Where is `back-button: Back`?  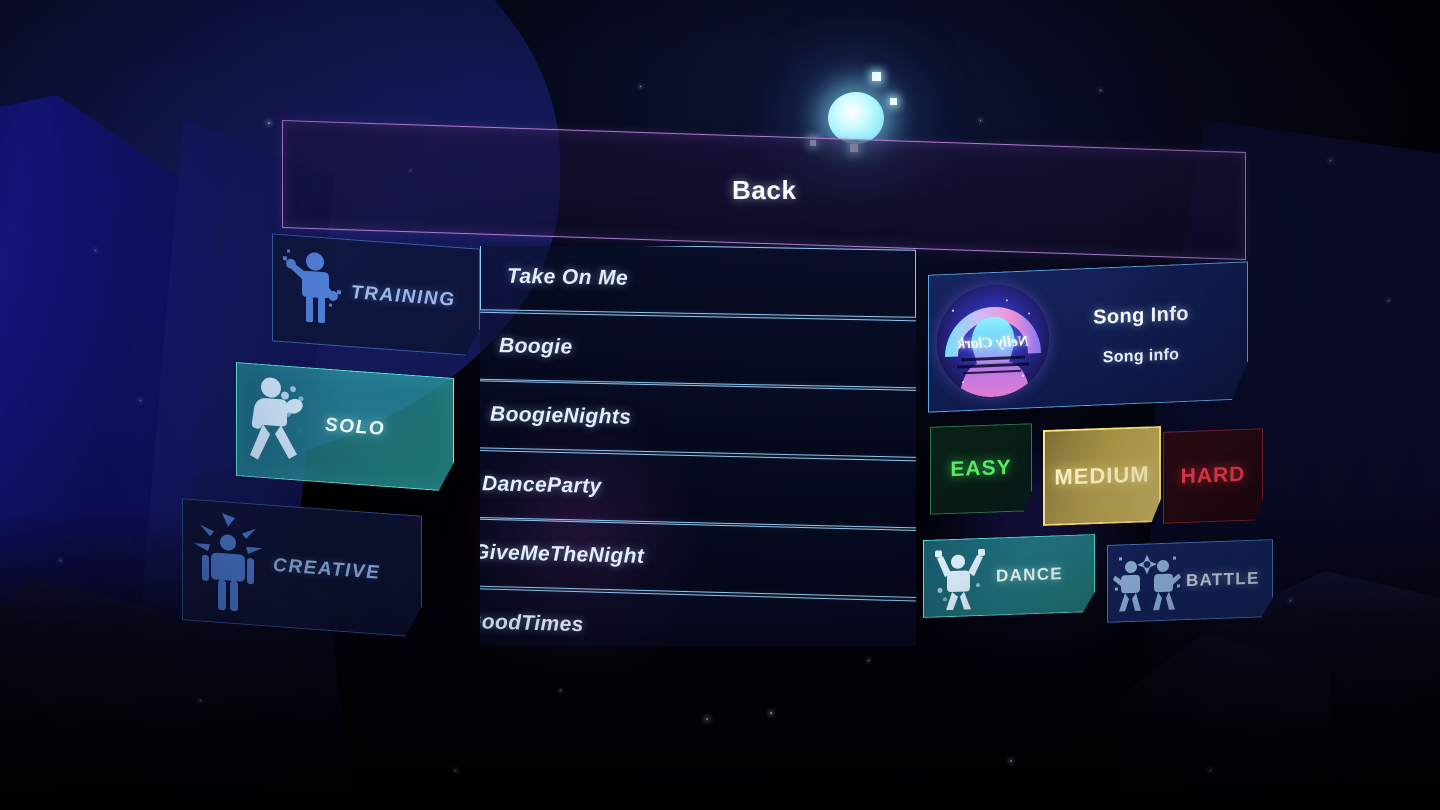
back-button: Back is located at coordinates (764, 190).